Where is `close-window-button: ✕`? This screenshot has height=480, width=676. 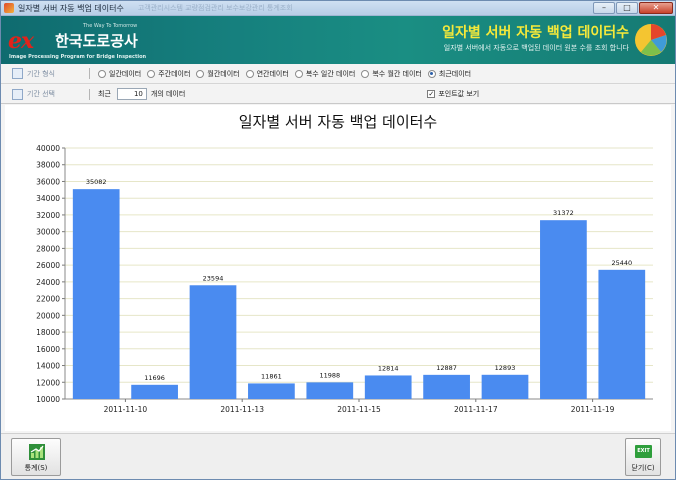
close-window-button: ✕ is located at coordinates (656, 8).